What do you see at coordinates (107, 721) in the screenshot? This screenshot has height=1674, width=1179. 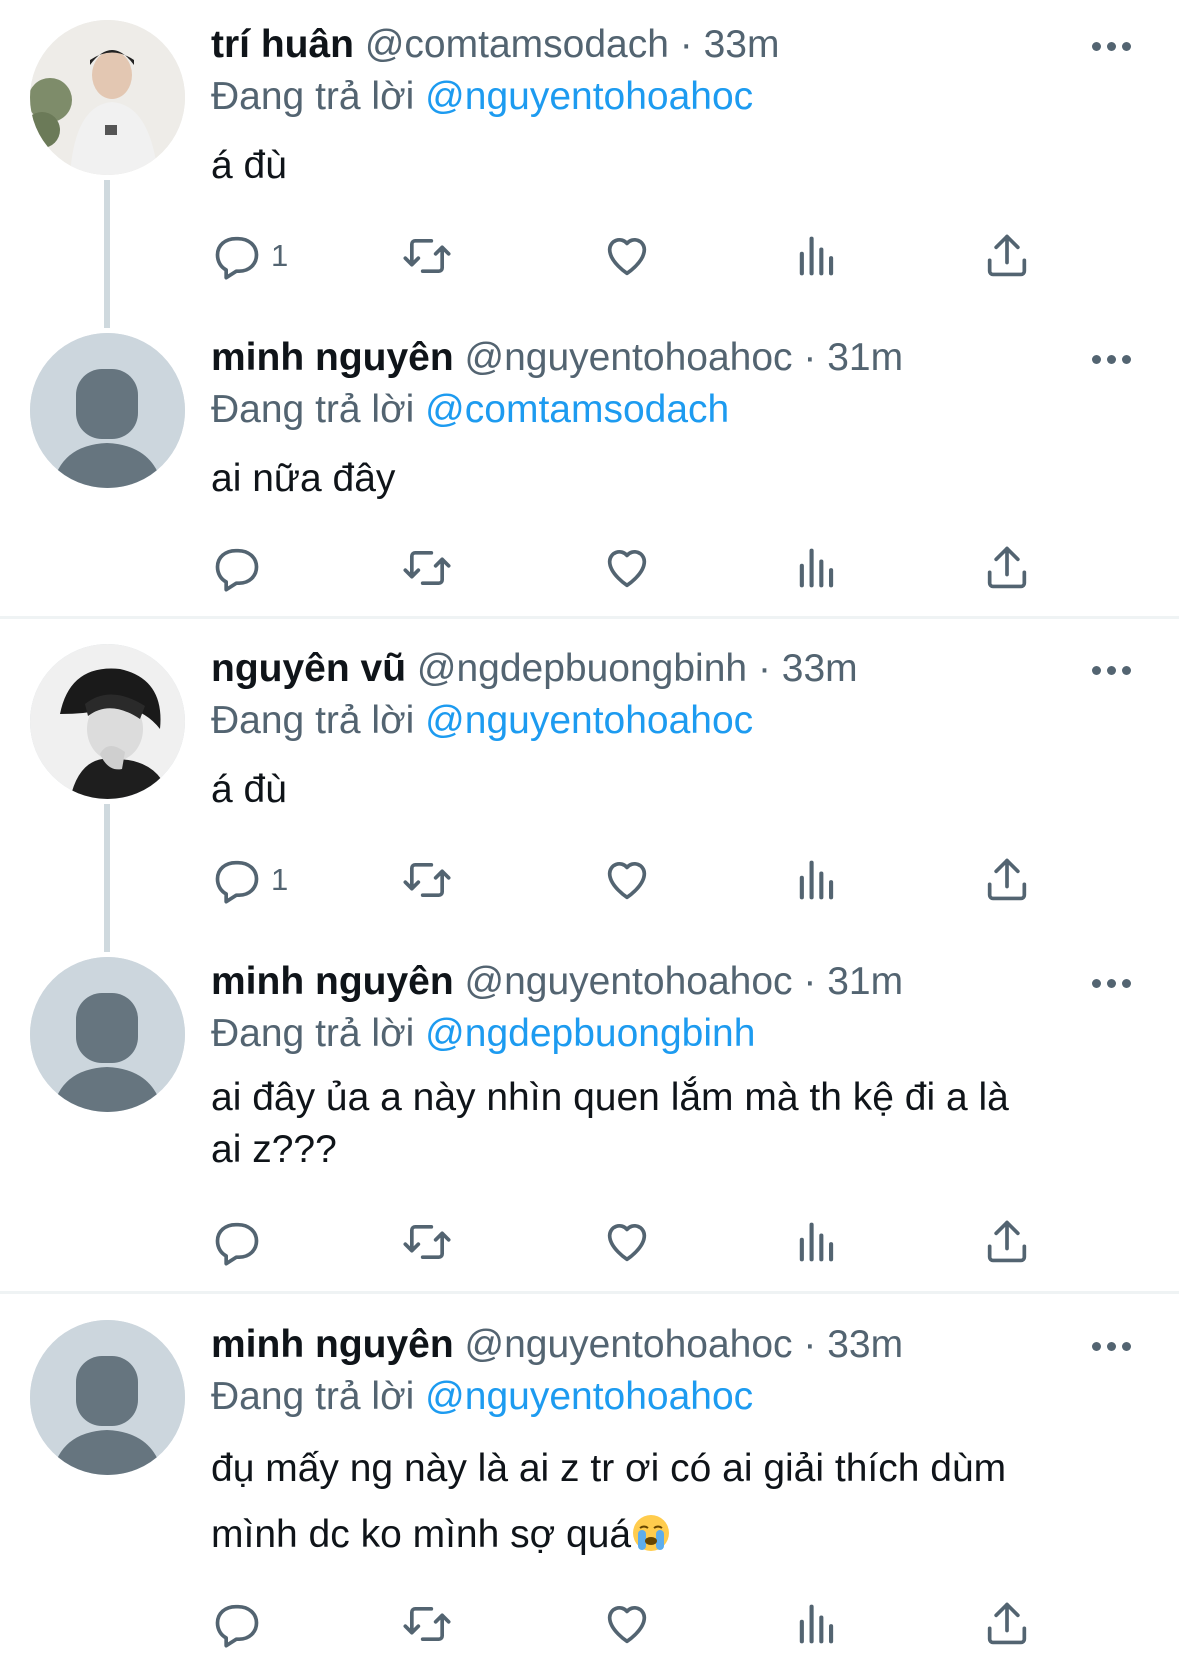 I see `avatar-nguyen-vu` at bounding box center [107, 721].